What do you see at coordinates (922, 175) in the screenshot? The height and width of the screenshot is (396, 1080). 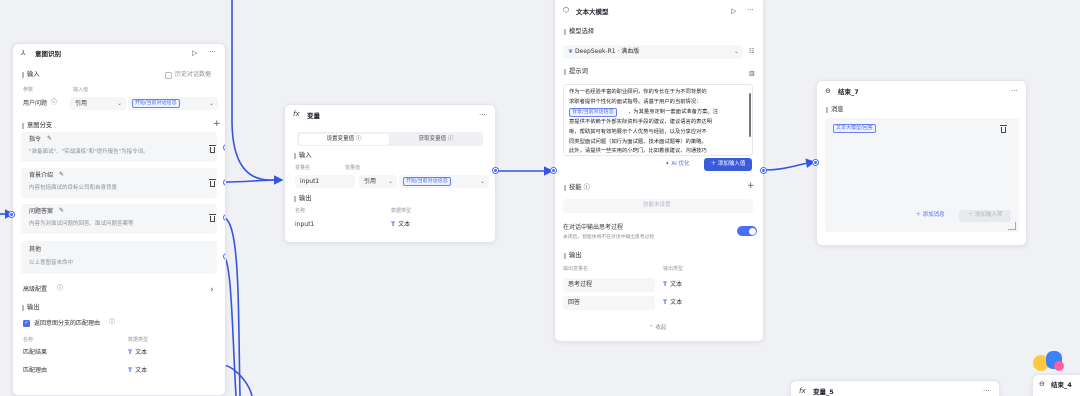 I see `message-editor: 文本大模型/回答 ＋ 添加消息 ＋ 添加输入项` at bounding box center [922, 175].